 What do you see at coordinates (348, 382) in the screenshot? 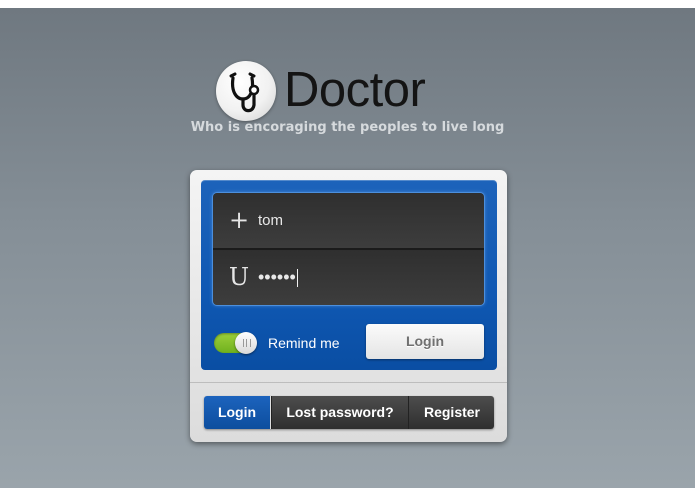
I see `section-divider` at bounding box center [348, 382].